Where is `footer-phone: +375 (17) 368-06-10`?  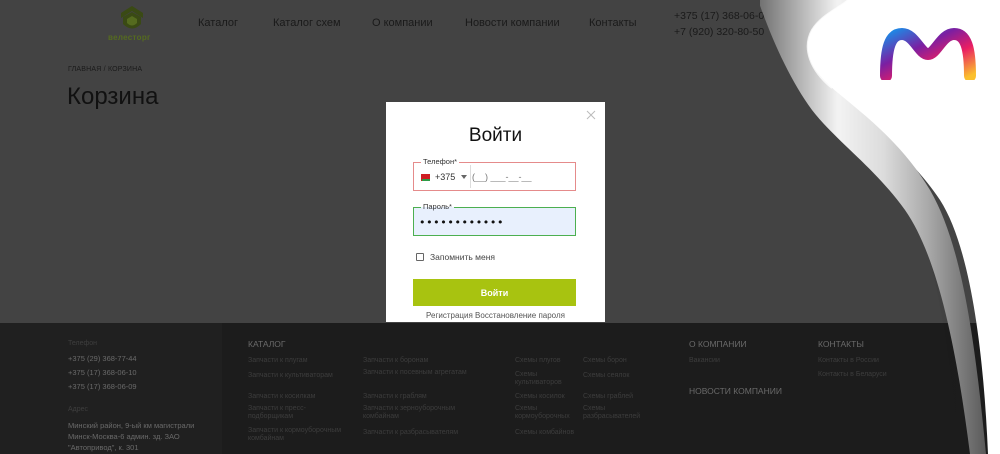
footer-phone: +375 (17) 368-06-10 is located at coordinates (102, 372).